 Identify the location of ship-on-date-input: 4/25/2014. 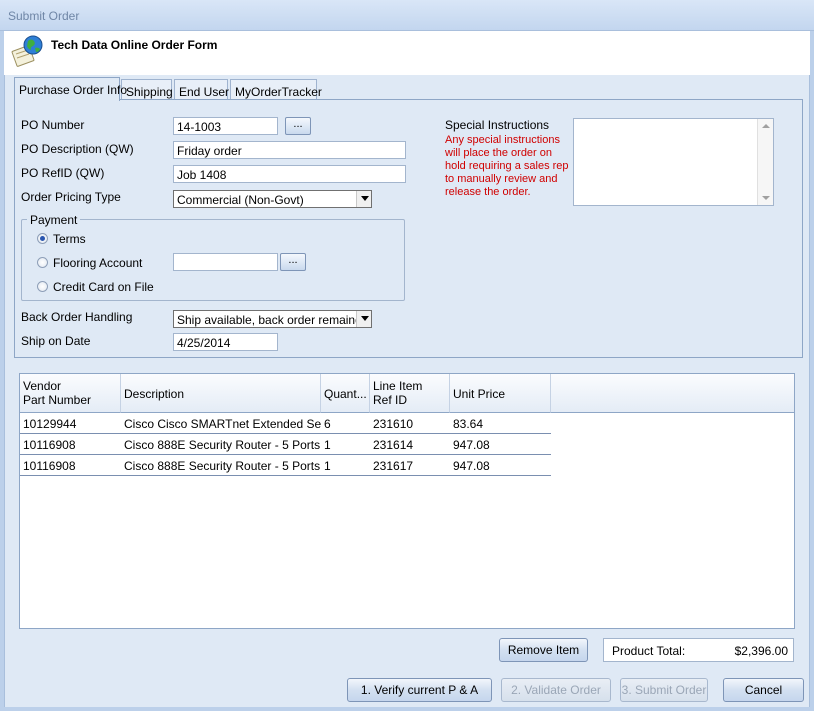
(225, 342).